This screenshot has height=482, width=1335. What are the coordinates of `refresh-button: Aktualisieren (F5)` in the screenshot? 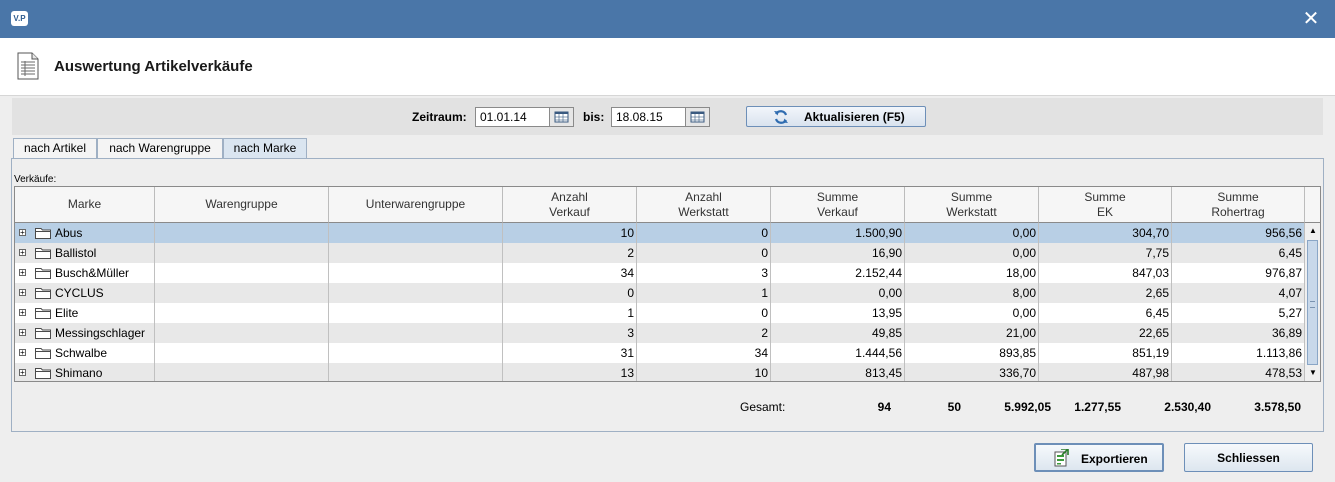 It's located at (836, 116).